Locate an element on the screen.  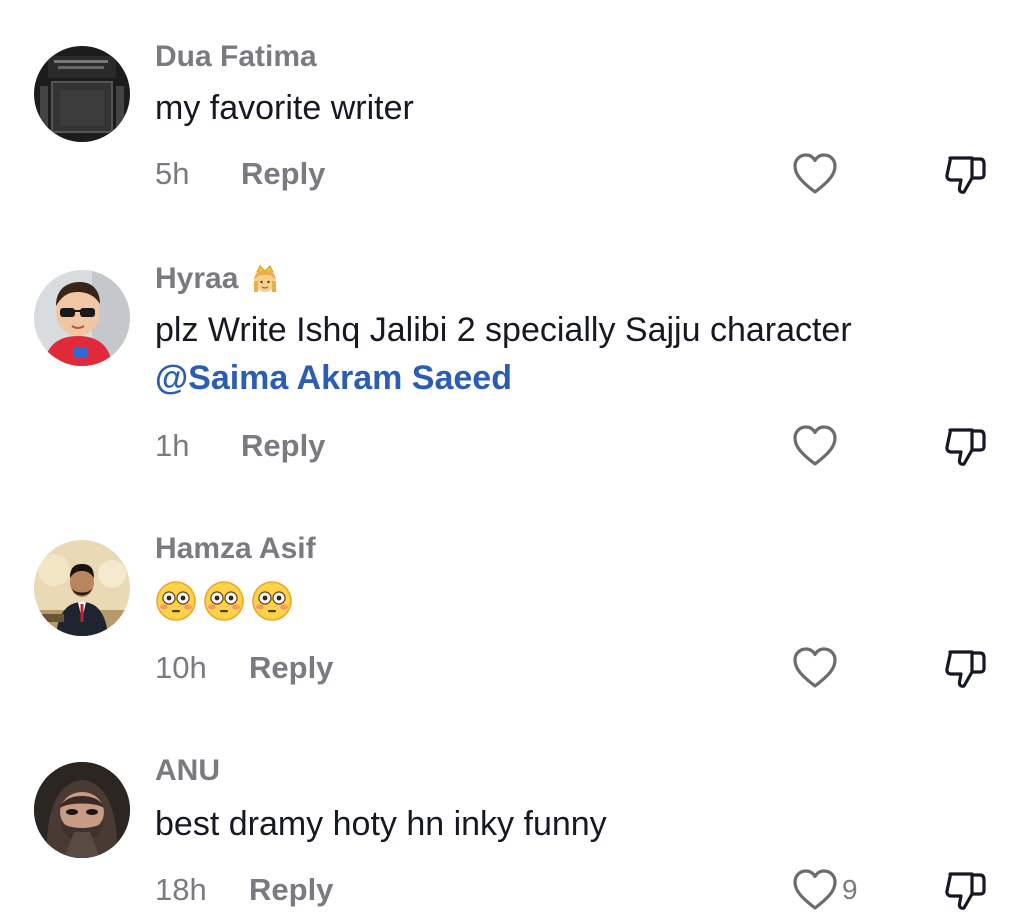
comment-time: 5h is located at coordinates (172, 173).